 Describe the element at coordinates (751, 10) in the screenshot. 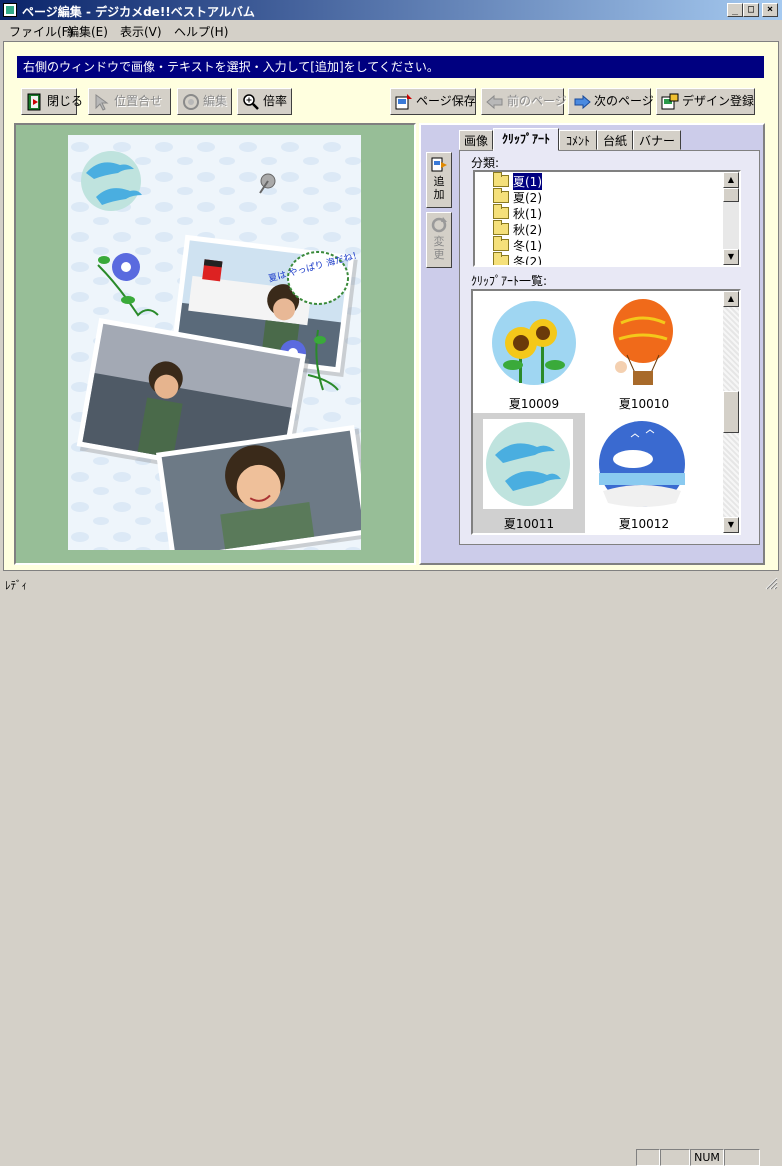

I see `maximize-button: □` at that location.